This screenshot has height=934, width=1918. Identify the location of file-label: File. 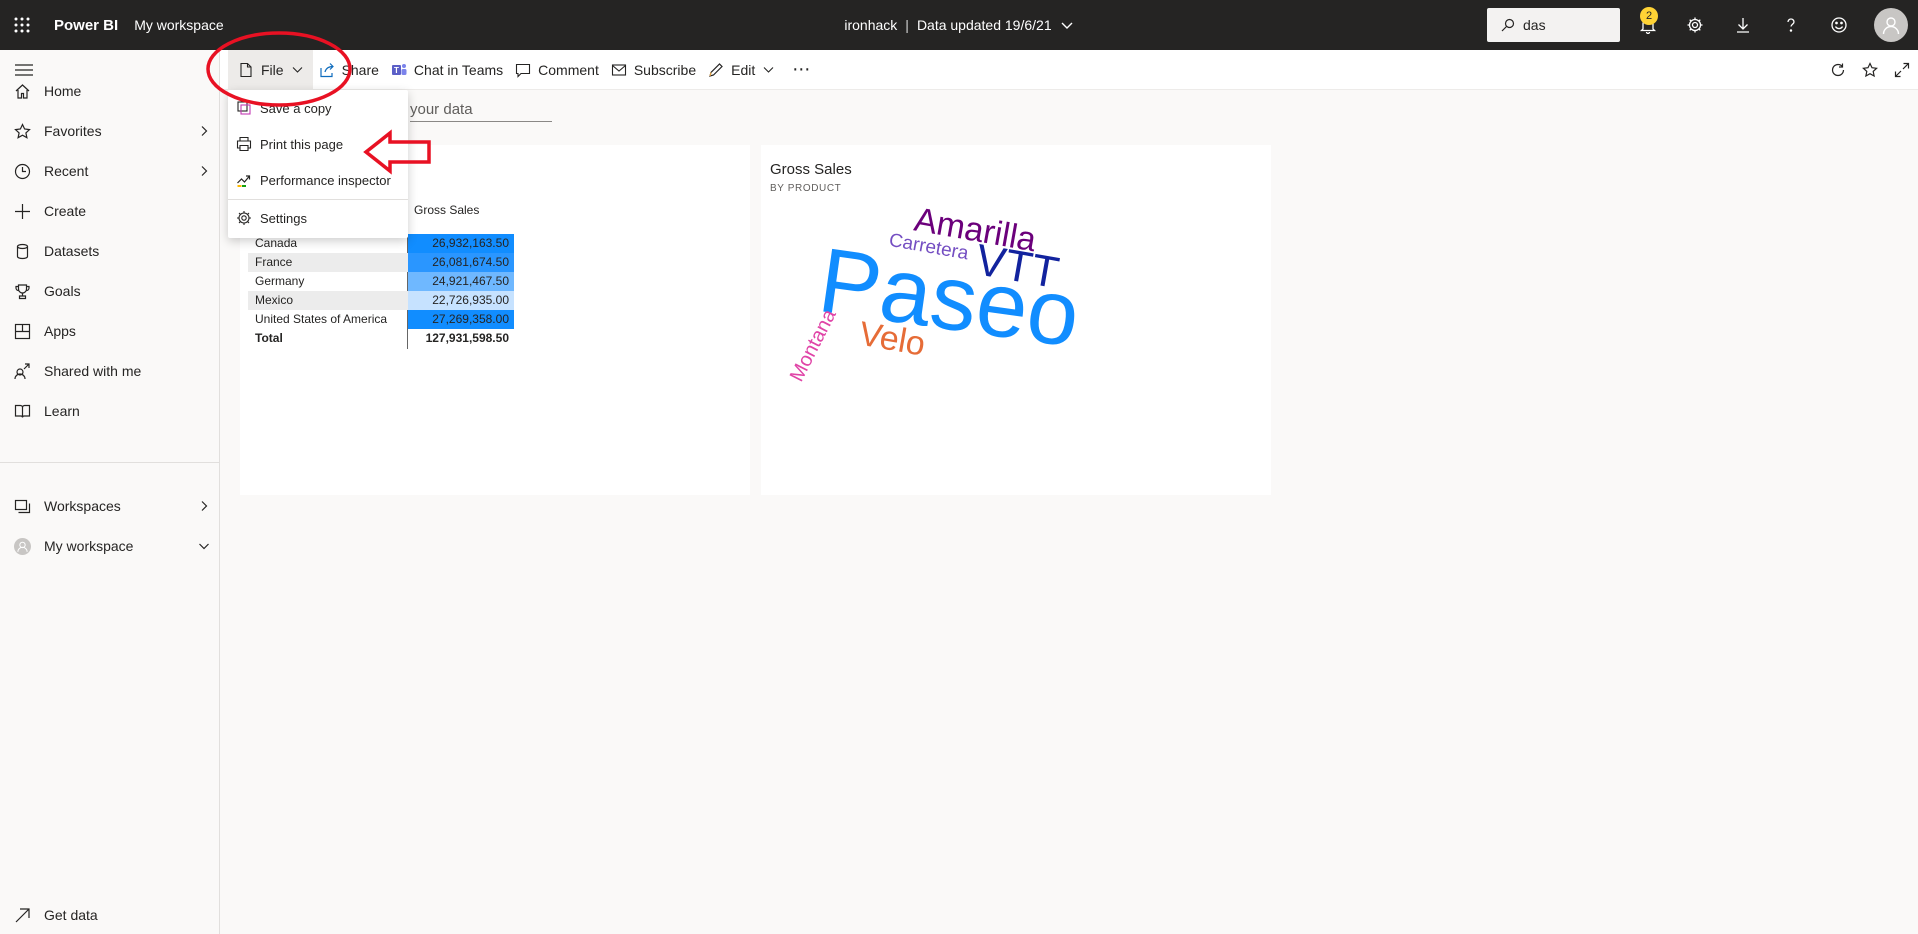
(272, 69).